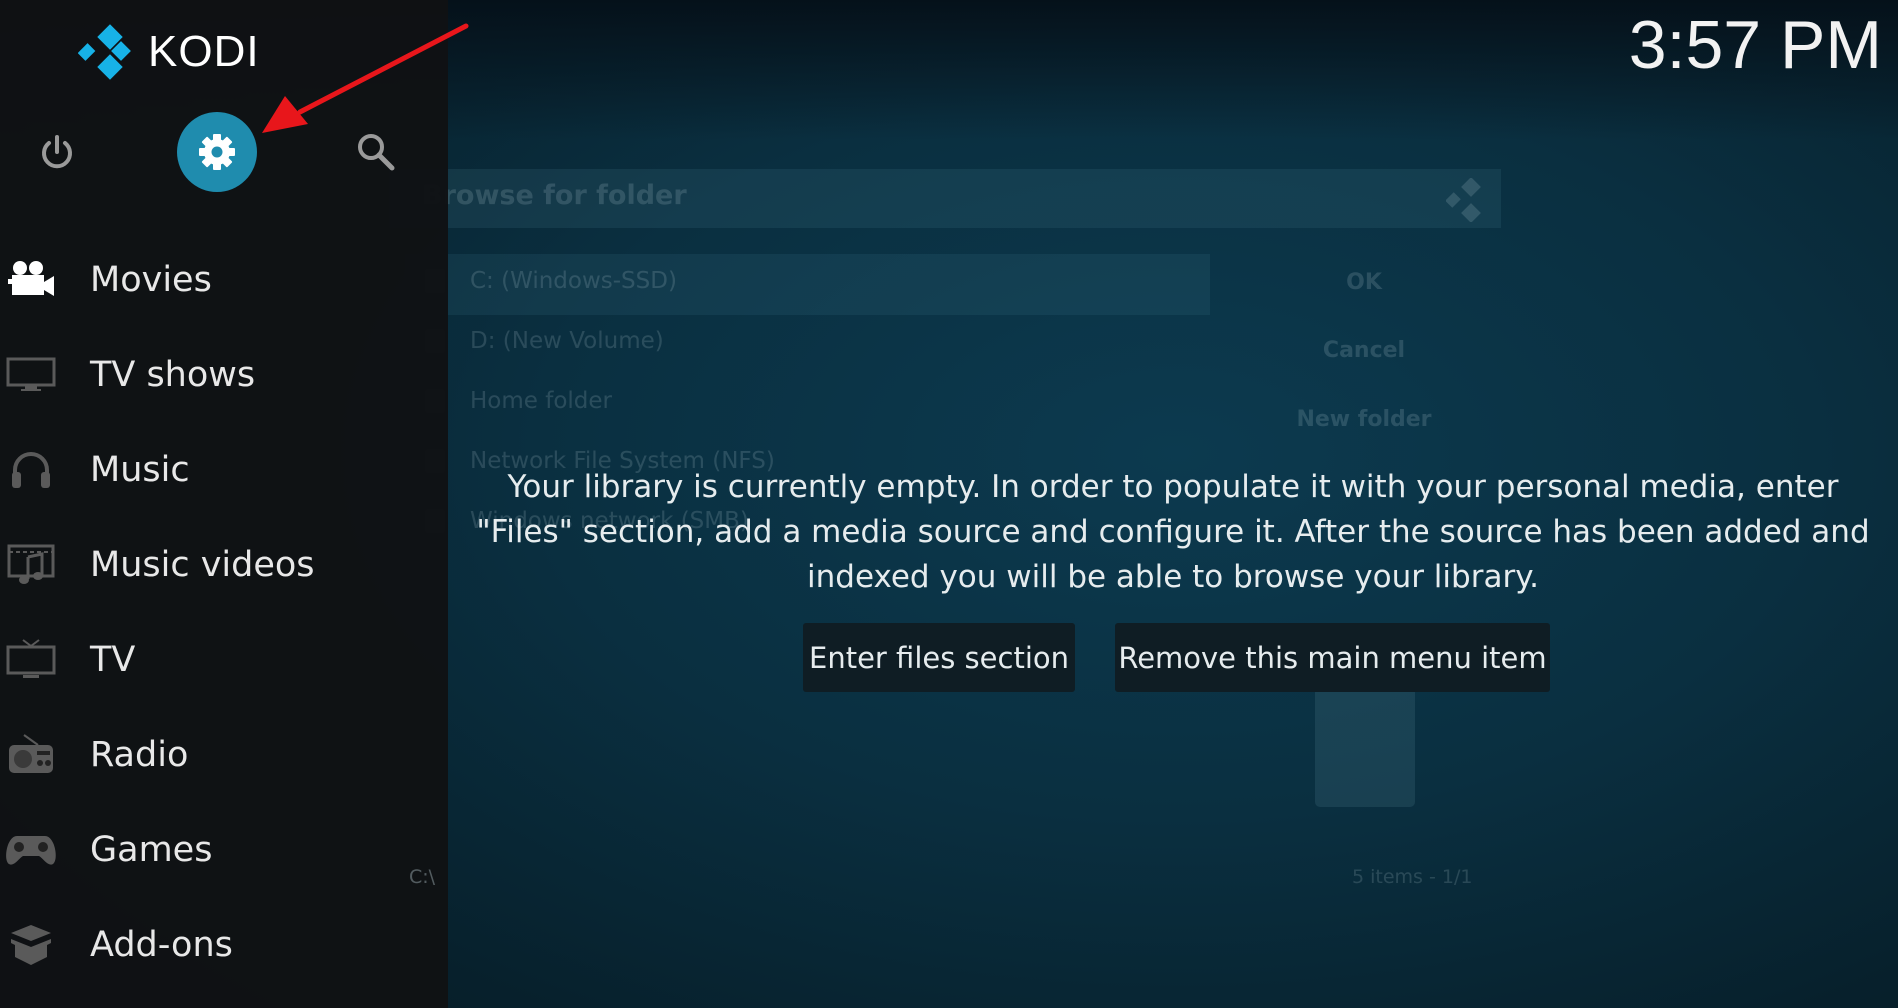 This screenshot has height=1008, width=1898. Describe the element at coordinates (224, 850) in the screenshot. I see `menu-item-games: Games` at that location.